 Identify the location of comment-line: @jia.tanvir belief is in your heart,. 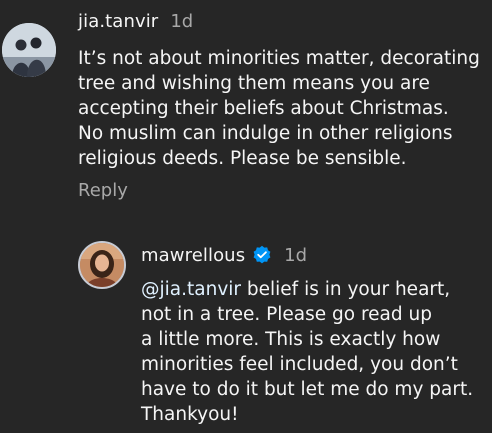
(307, 289).